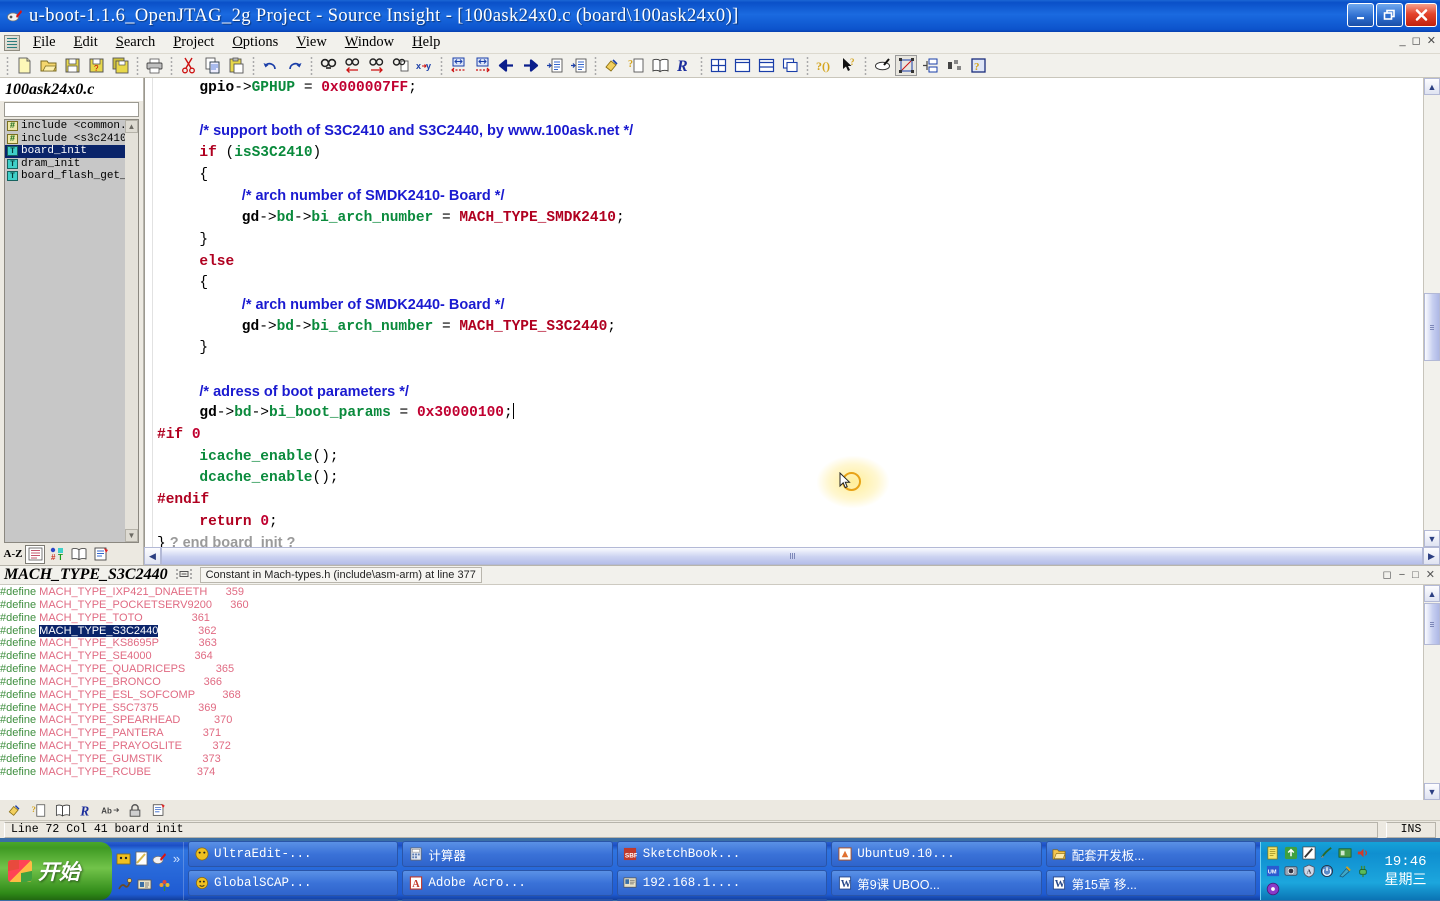 The width and height of the screenshot is (1440, 901). I want to click on menu-item-options: Options, so click(255, 42).